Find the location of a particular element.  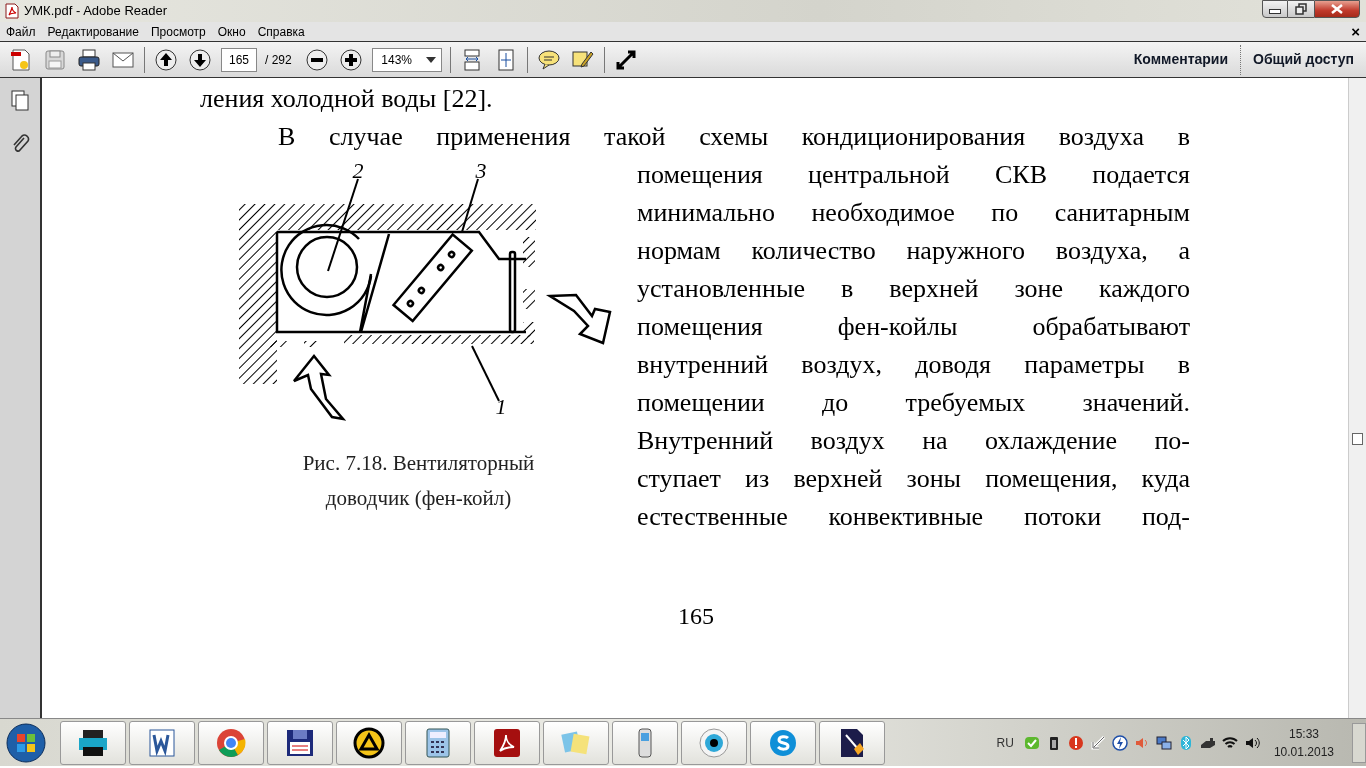

print-icon is located at coordinates (89, 59).